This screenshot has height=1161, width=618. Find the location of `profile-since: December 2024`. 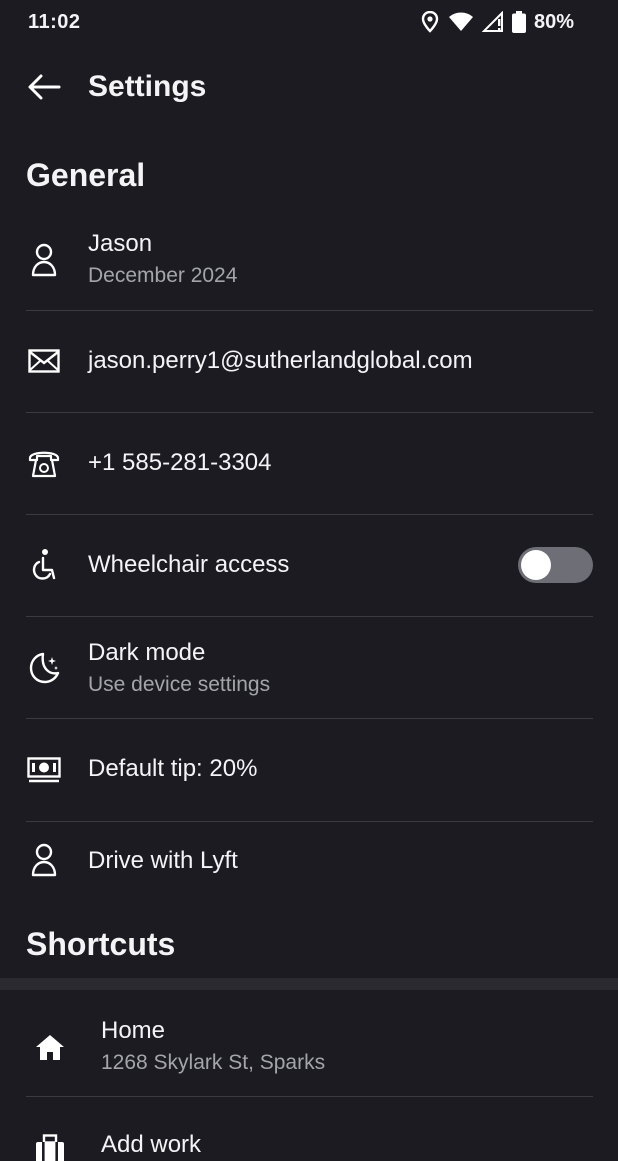

profile-since: December 2024 is located at coordinates (163, 275).